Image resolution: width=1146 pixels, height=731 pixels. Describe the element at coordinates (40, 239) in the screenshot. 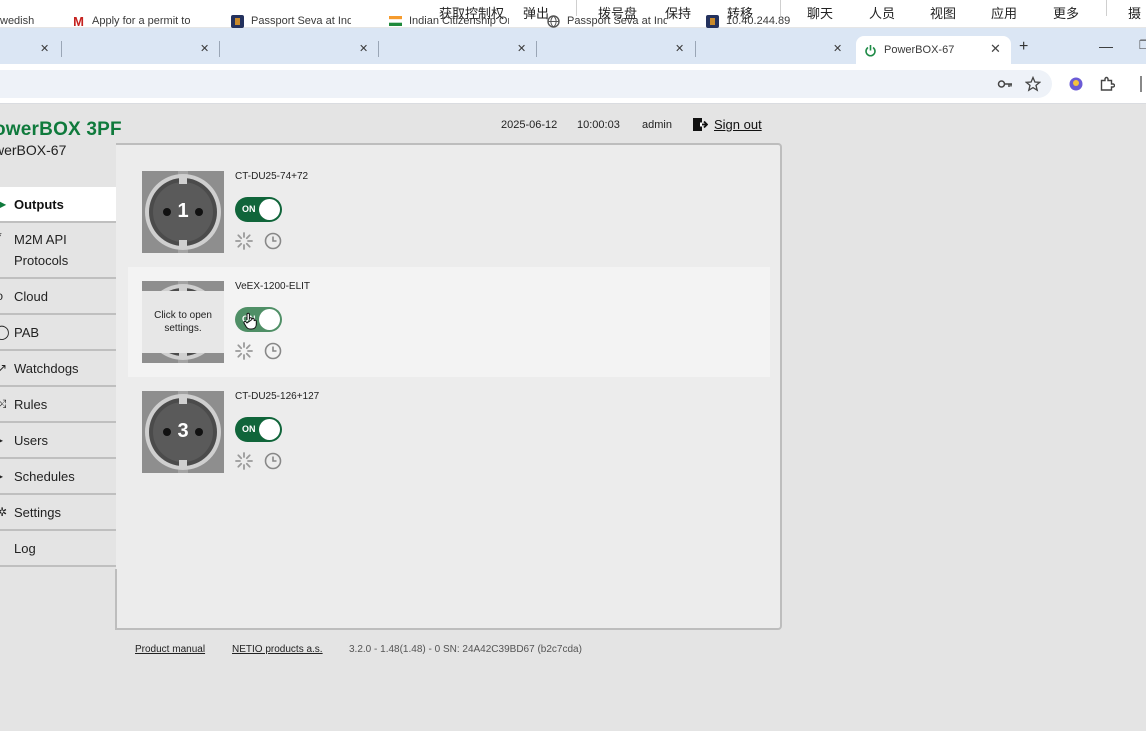

I see `nav-label-line1: M2M API` at that location.